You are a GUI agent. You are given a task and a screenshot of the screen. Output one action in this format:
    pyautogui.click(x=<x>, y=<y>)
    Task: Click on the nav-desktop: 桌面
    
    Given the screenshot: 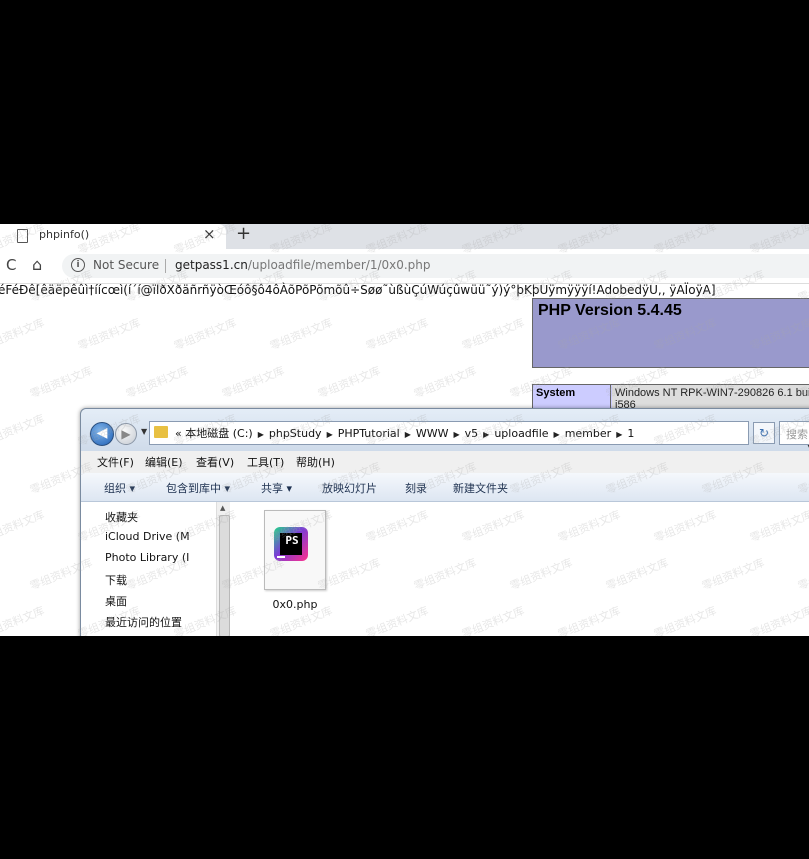 What is the action you would take?
    pyautogui.click(x=160, y=601)
    